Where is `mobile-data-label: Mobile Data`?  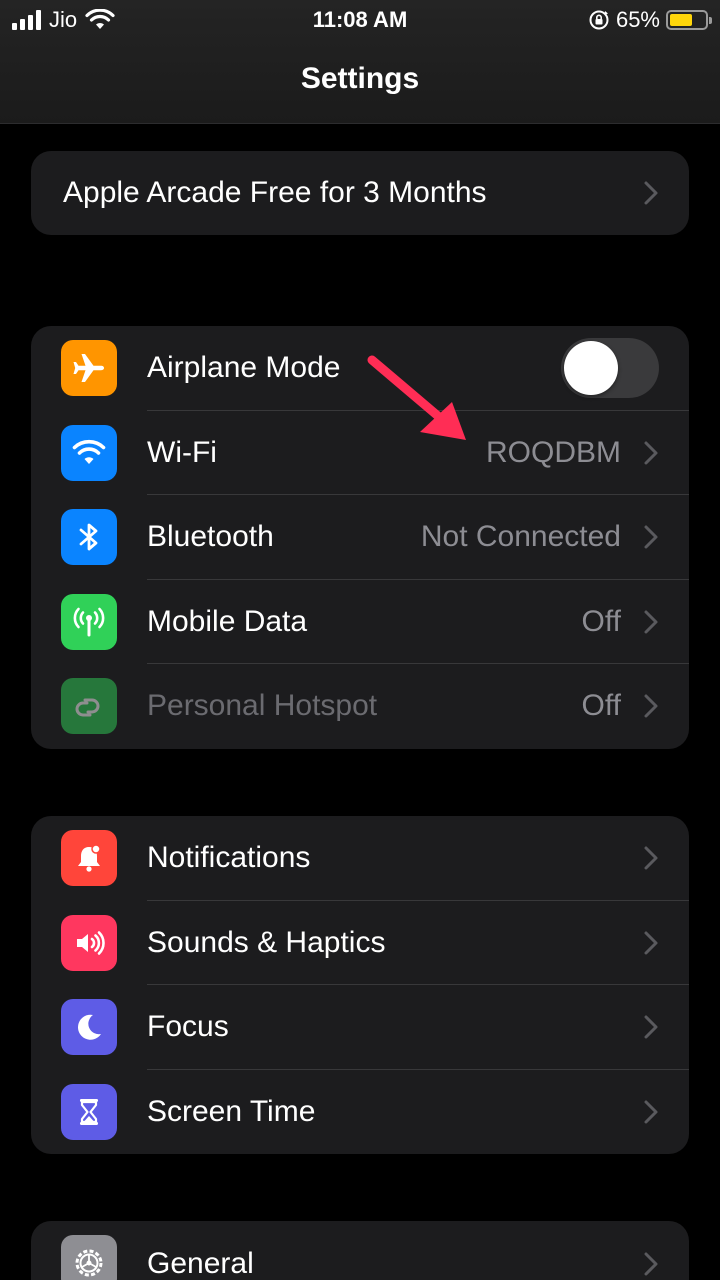
mobile-data-label: Mobile Data is located at coordinates (227, 621).